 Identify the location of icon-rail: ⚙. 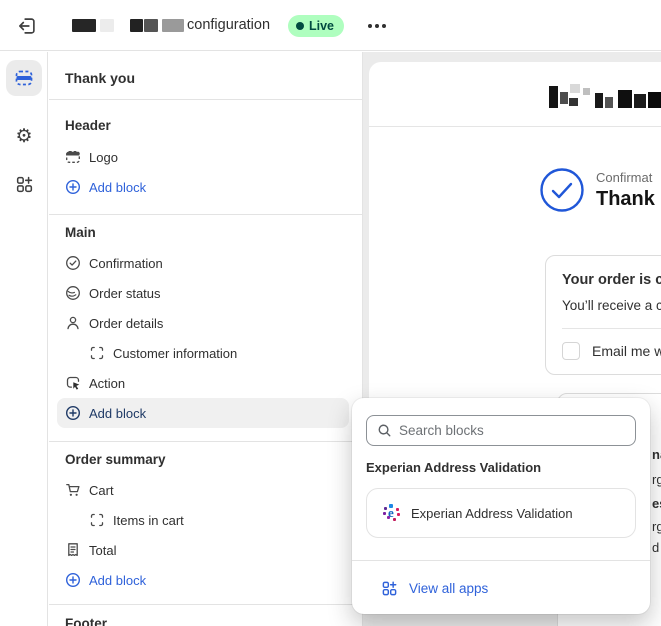
(24, 339).